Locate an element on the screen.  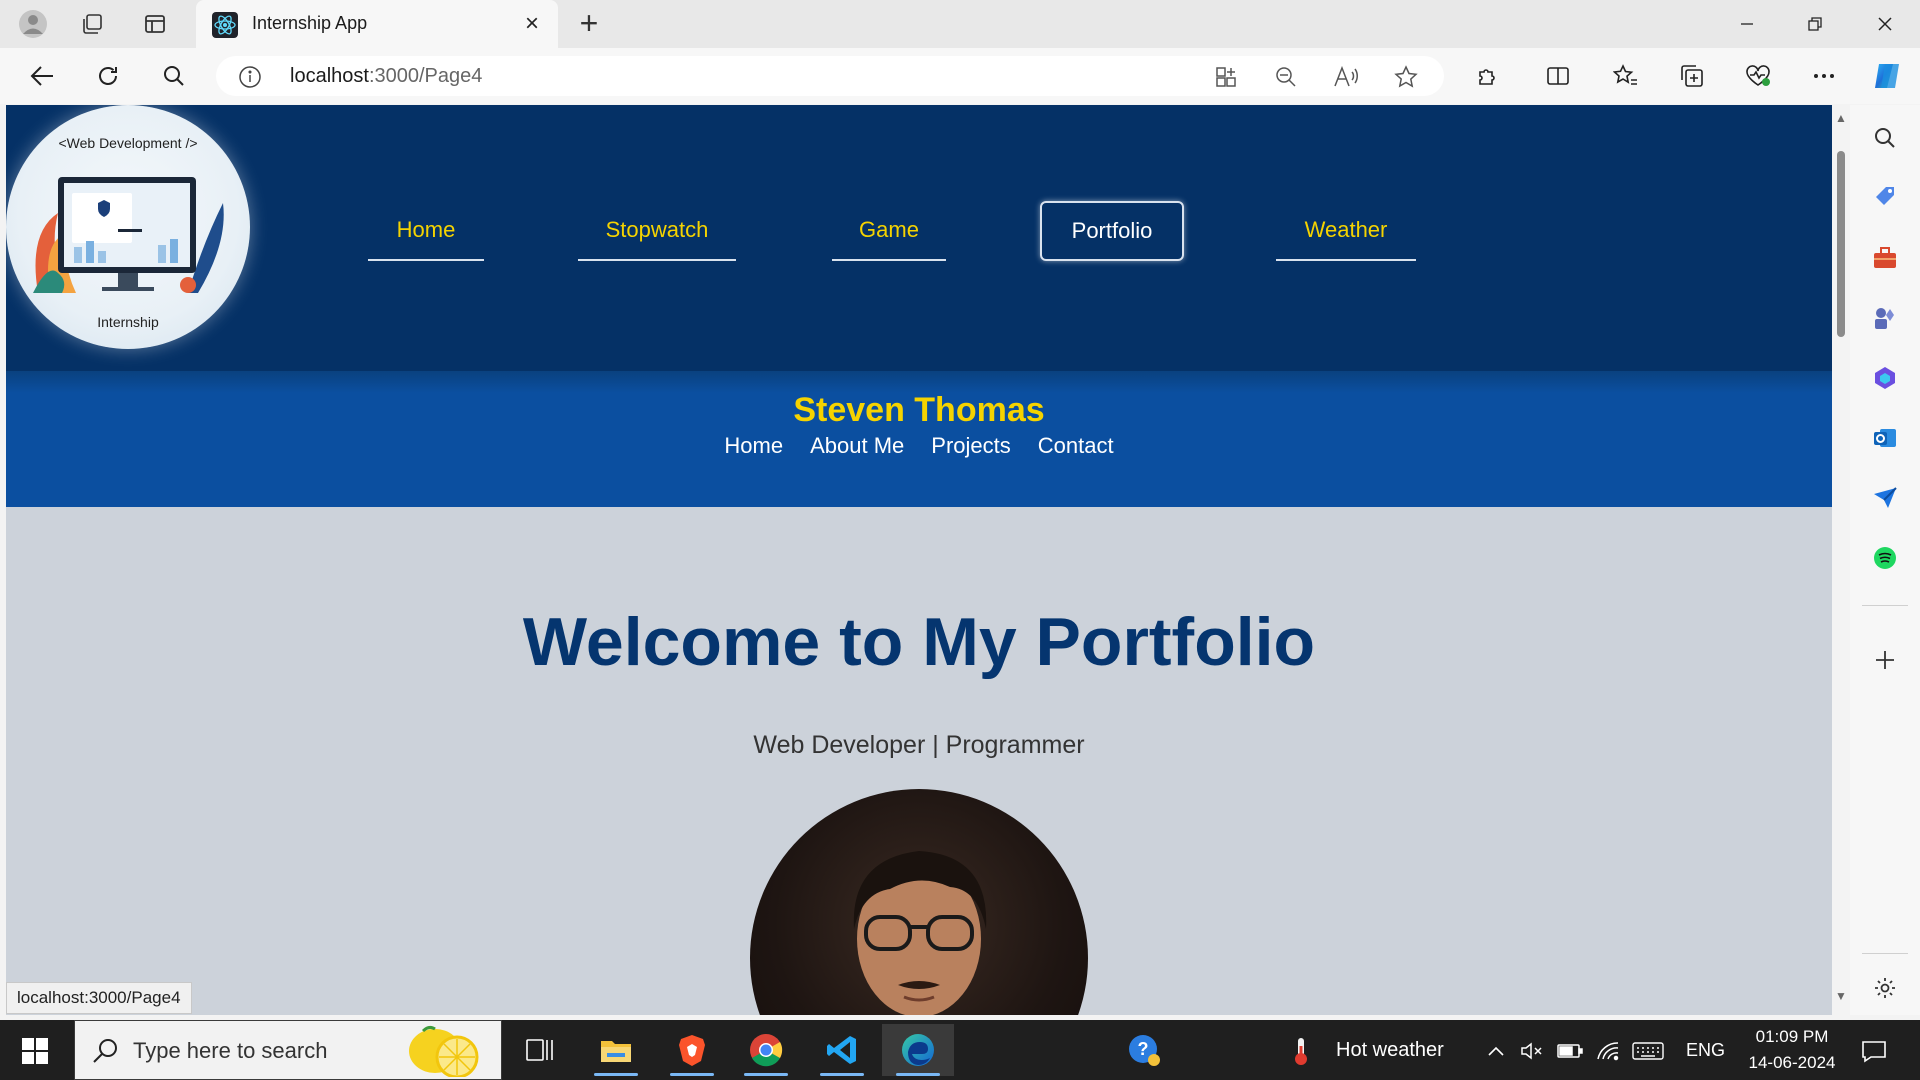
more-icon is located at coordinates (1824, 76).